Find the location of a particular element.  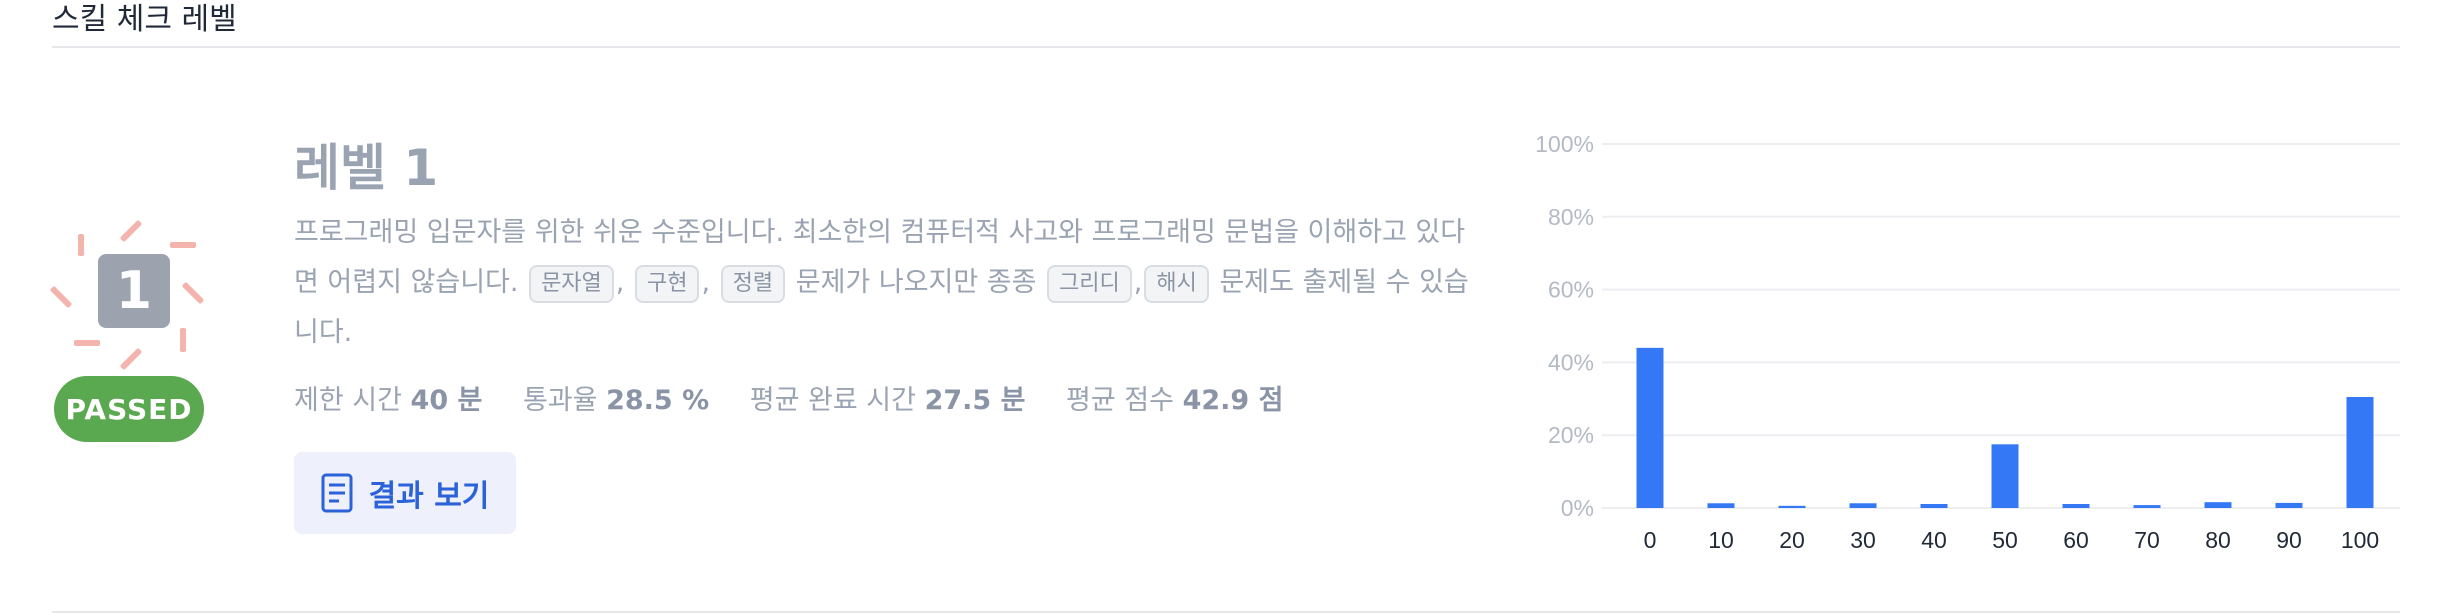

x-tick-label: 0 is located at coordinates (1650, 540).